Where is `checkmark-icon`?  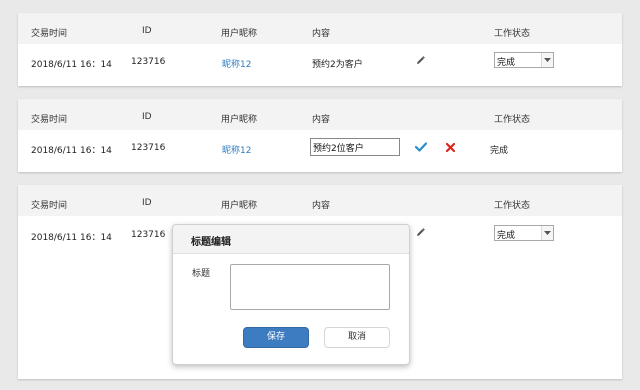
checkmark-icon is located at coordinates (421, 147).